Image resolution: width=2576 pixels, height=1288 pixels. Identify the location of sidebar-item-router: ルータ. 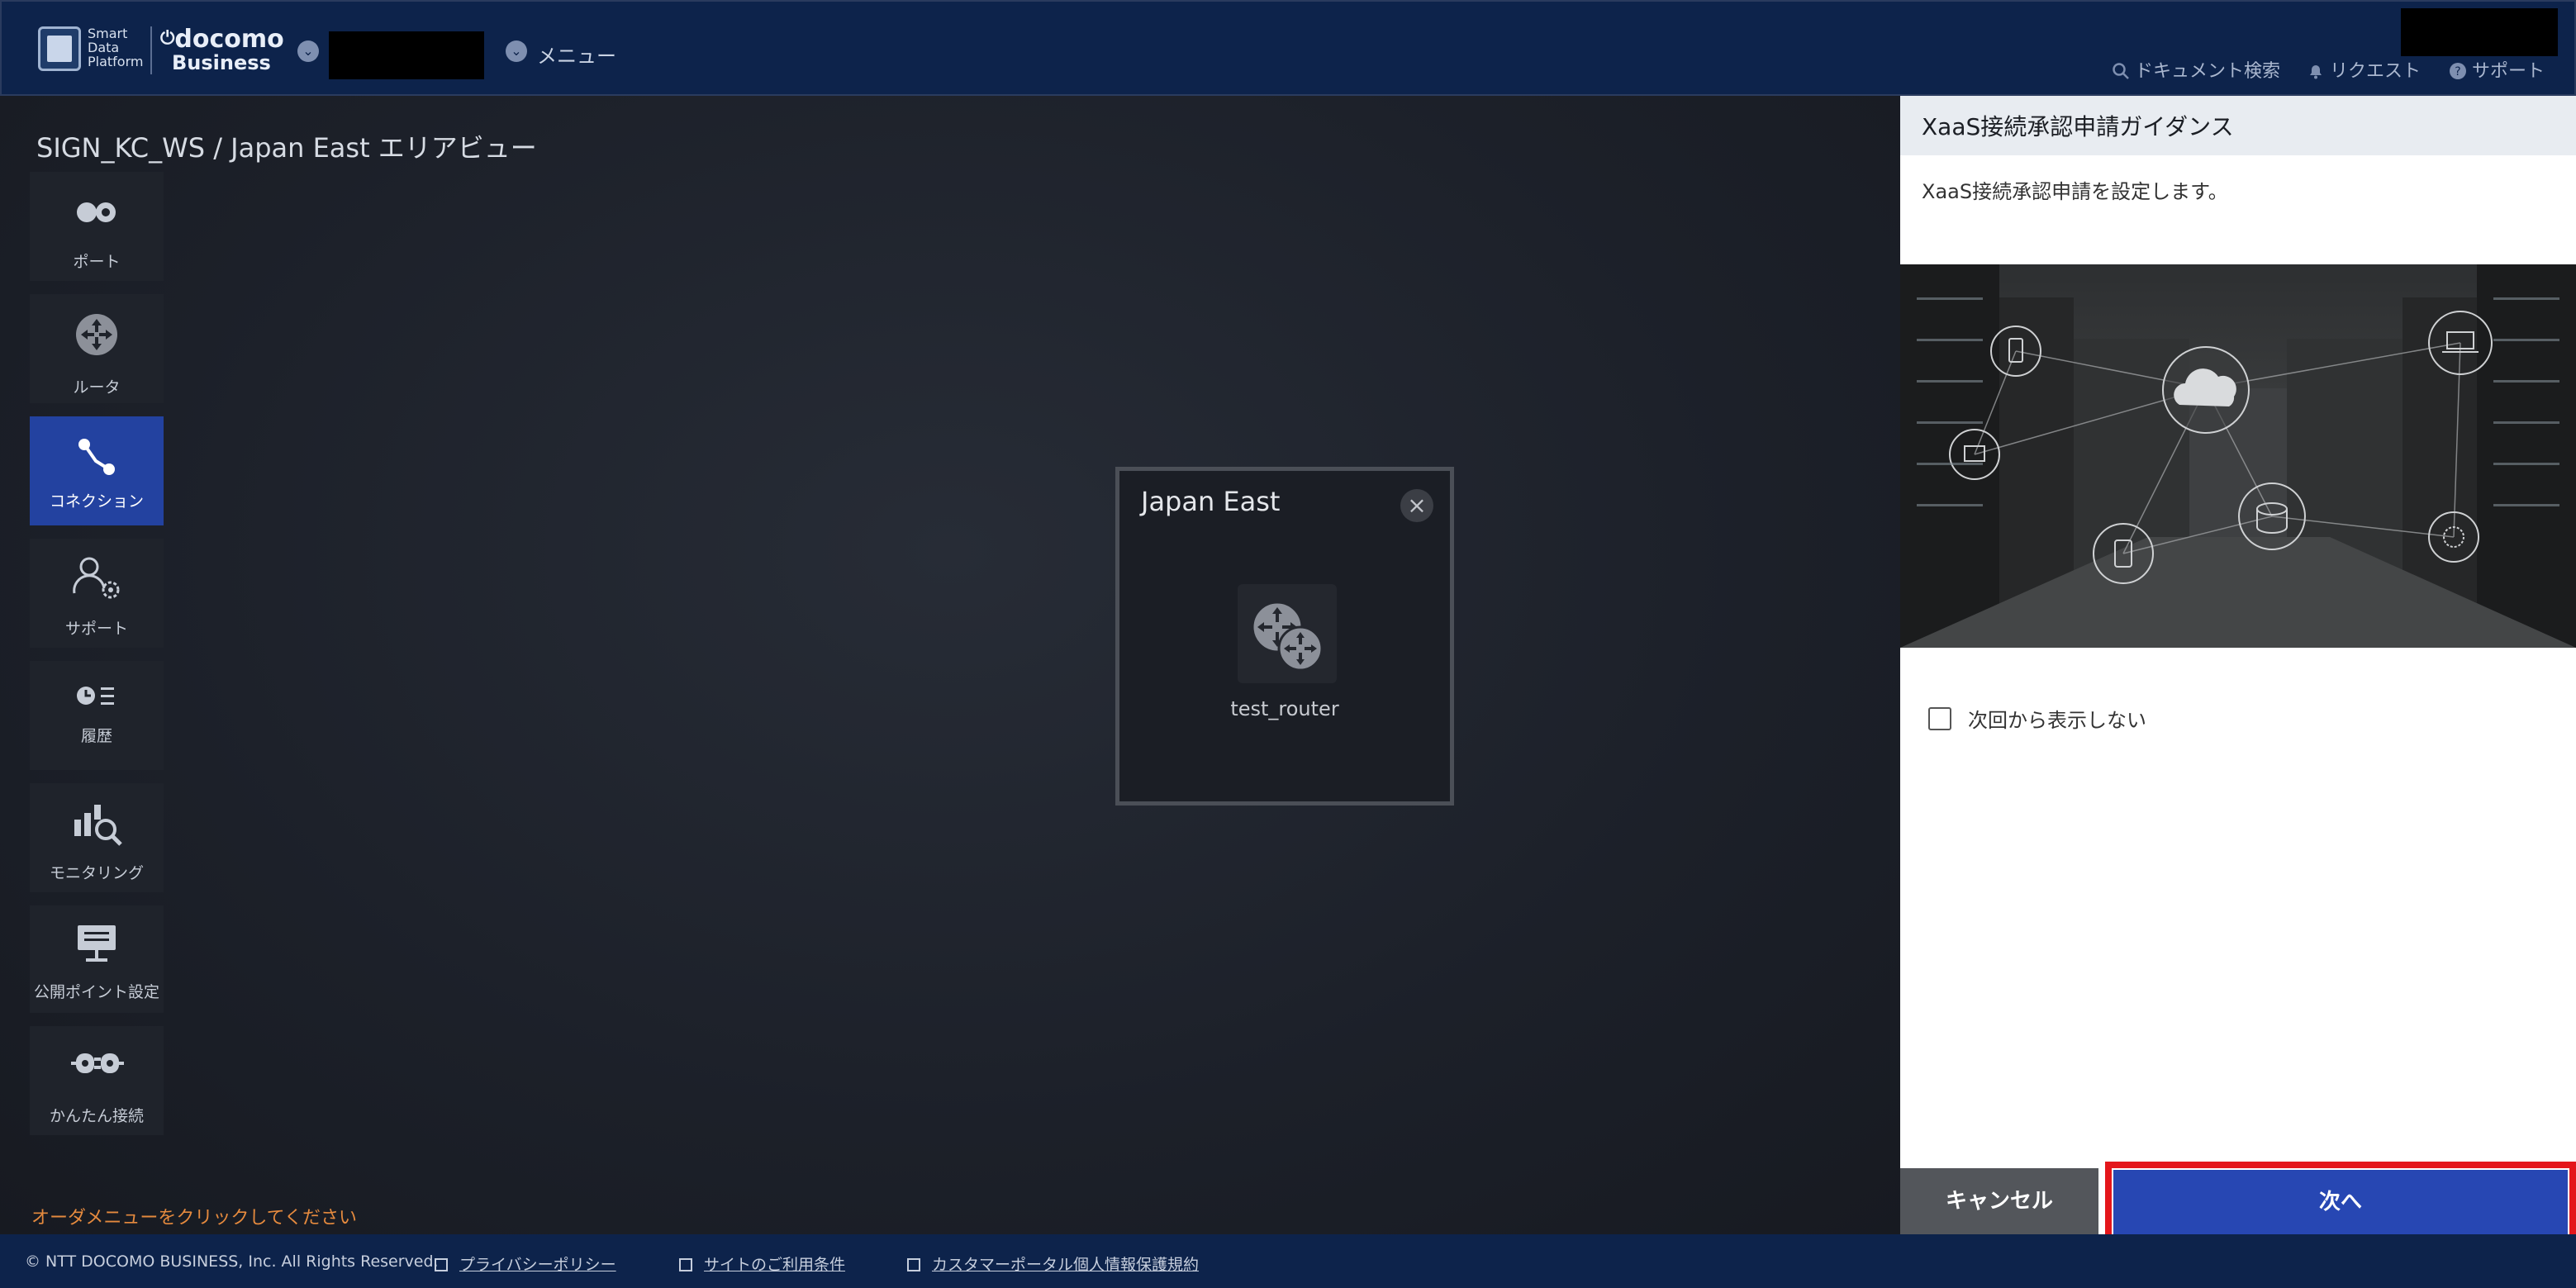
(97, 348).